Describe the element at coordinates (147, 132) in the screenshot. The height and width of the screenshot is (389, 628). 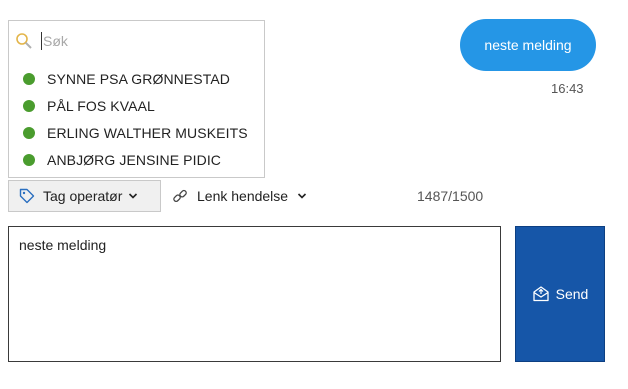
I see `operator-name: ERLING WALTHER MUSKEITS` at that location.